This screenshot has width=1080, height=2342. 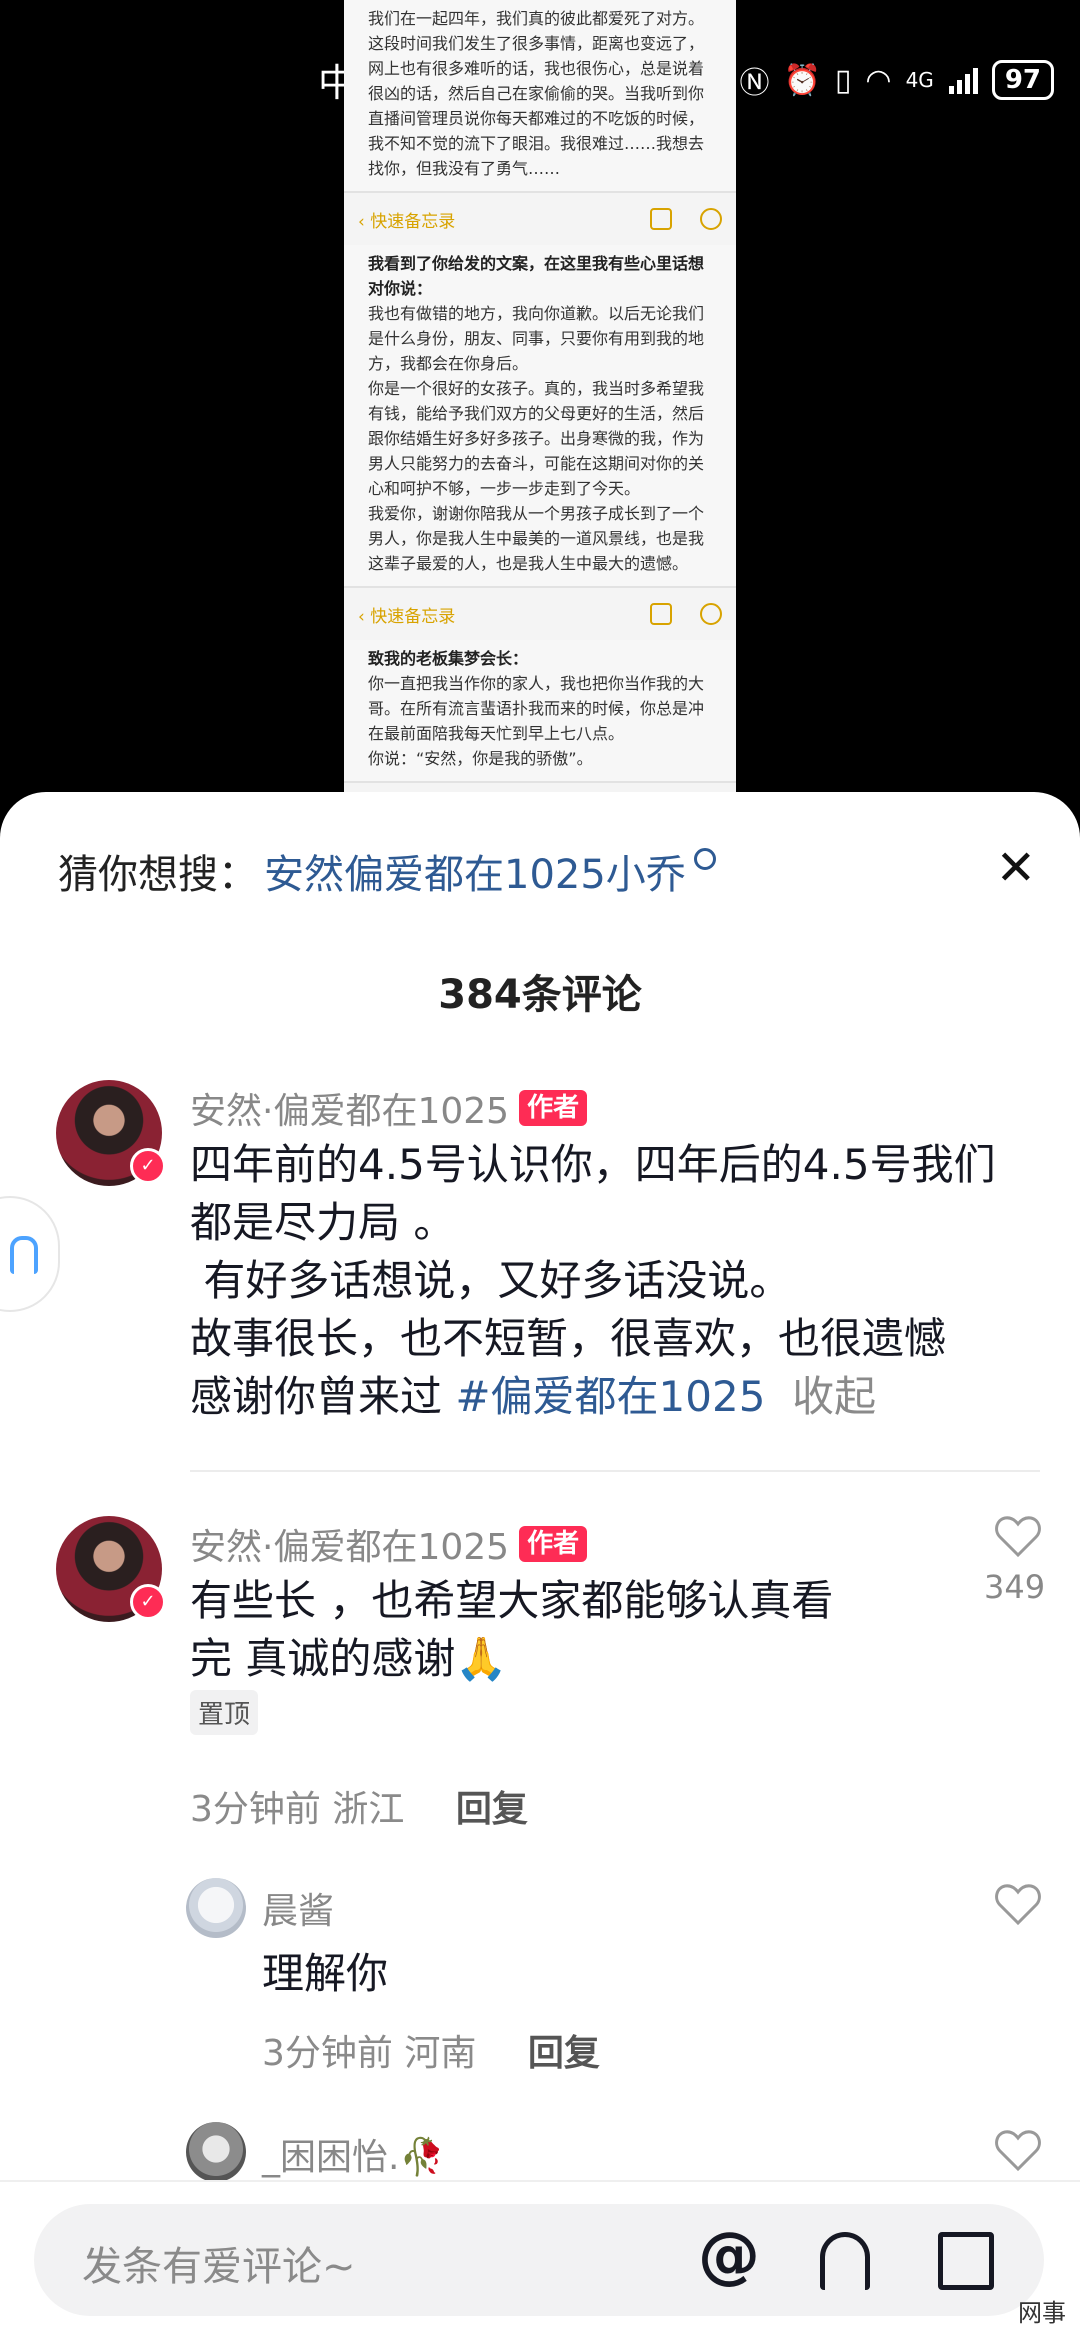 What do you see at coordinates (368, 1809) in the screenshot?
I see `comment-location: 浙江` at bounding box center [368, 1809].